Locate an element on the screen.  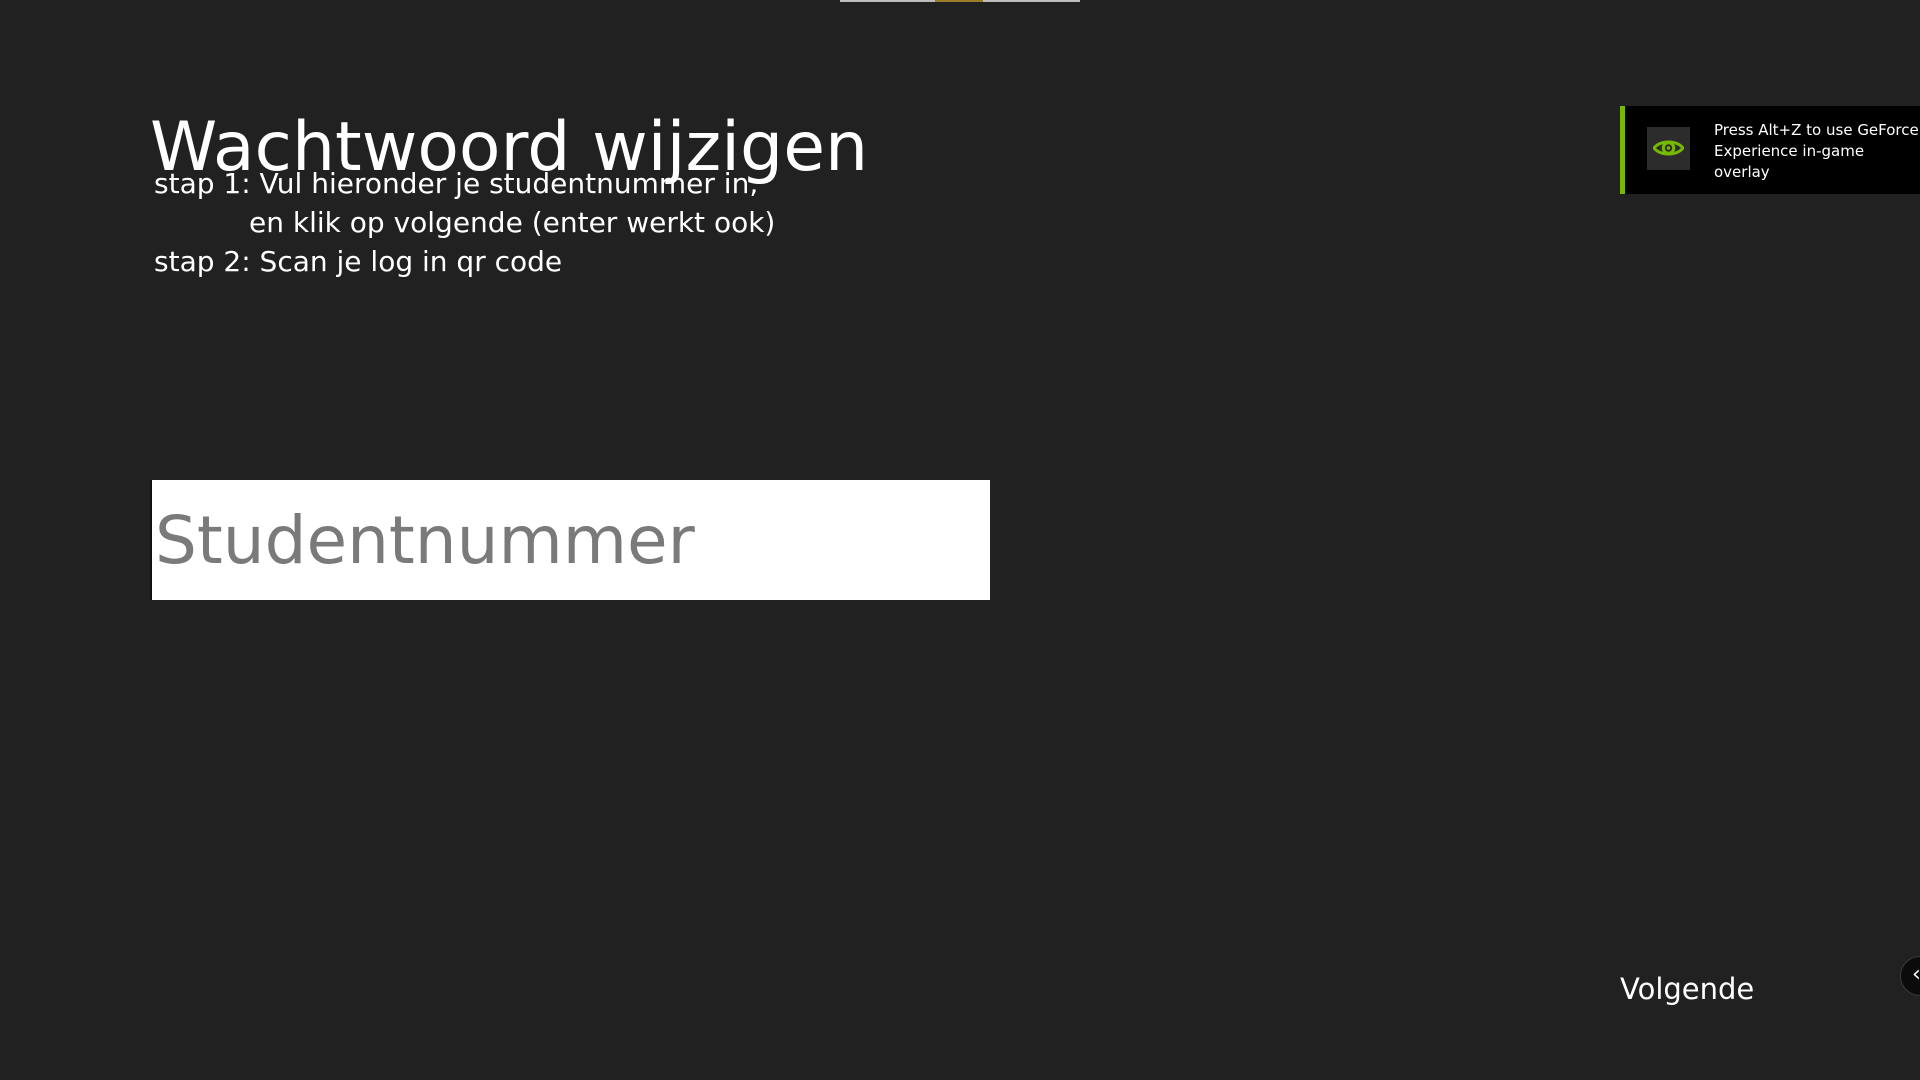
chevron-left-icon: ‹ is located at coordinates (1916, 974).